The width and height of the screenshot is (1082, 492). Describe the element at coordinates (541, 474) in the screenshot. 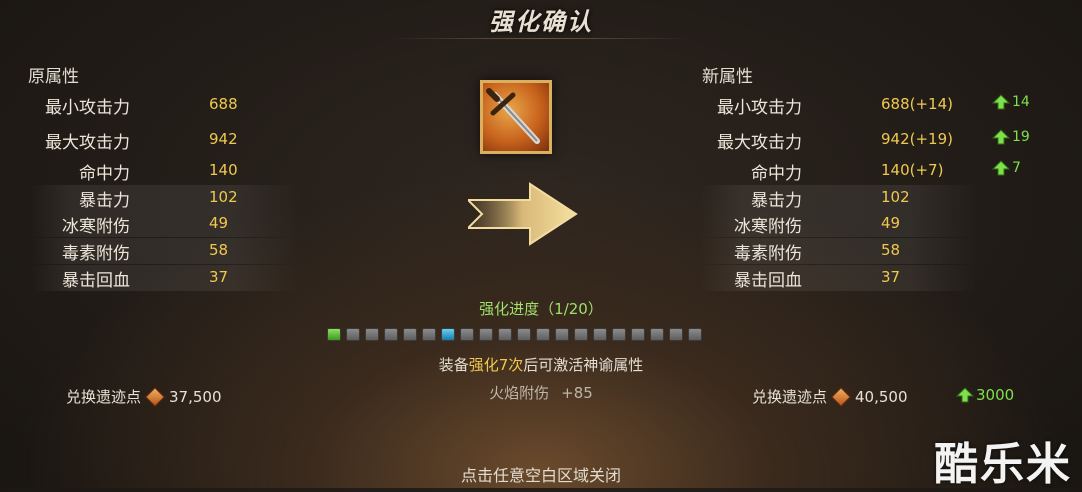

I see `close-tip: 点击任意空白区域关闭` at that location.